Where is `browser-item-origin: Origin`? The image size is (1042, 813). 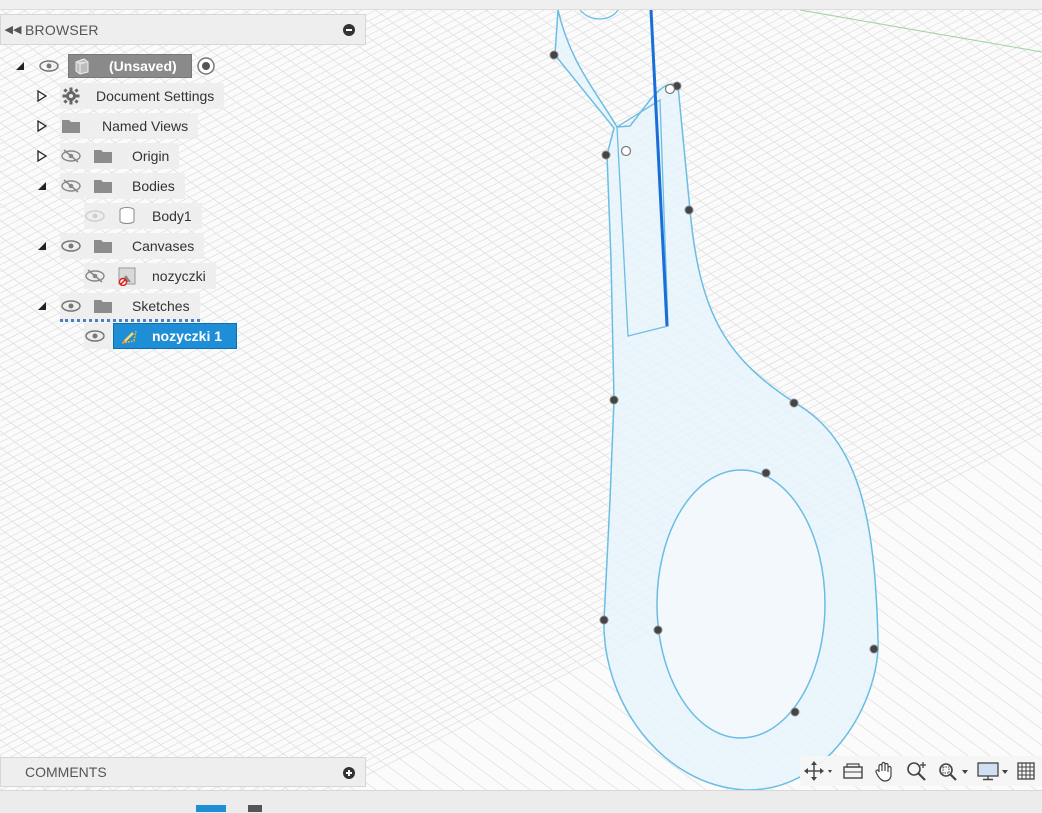 browser-item-origin: Origin is located at coordinates (120, 156).